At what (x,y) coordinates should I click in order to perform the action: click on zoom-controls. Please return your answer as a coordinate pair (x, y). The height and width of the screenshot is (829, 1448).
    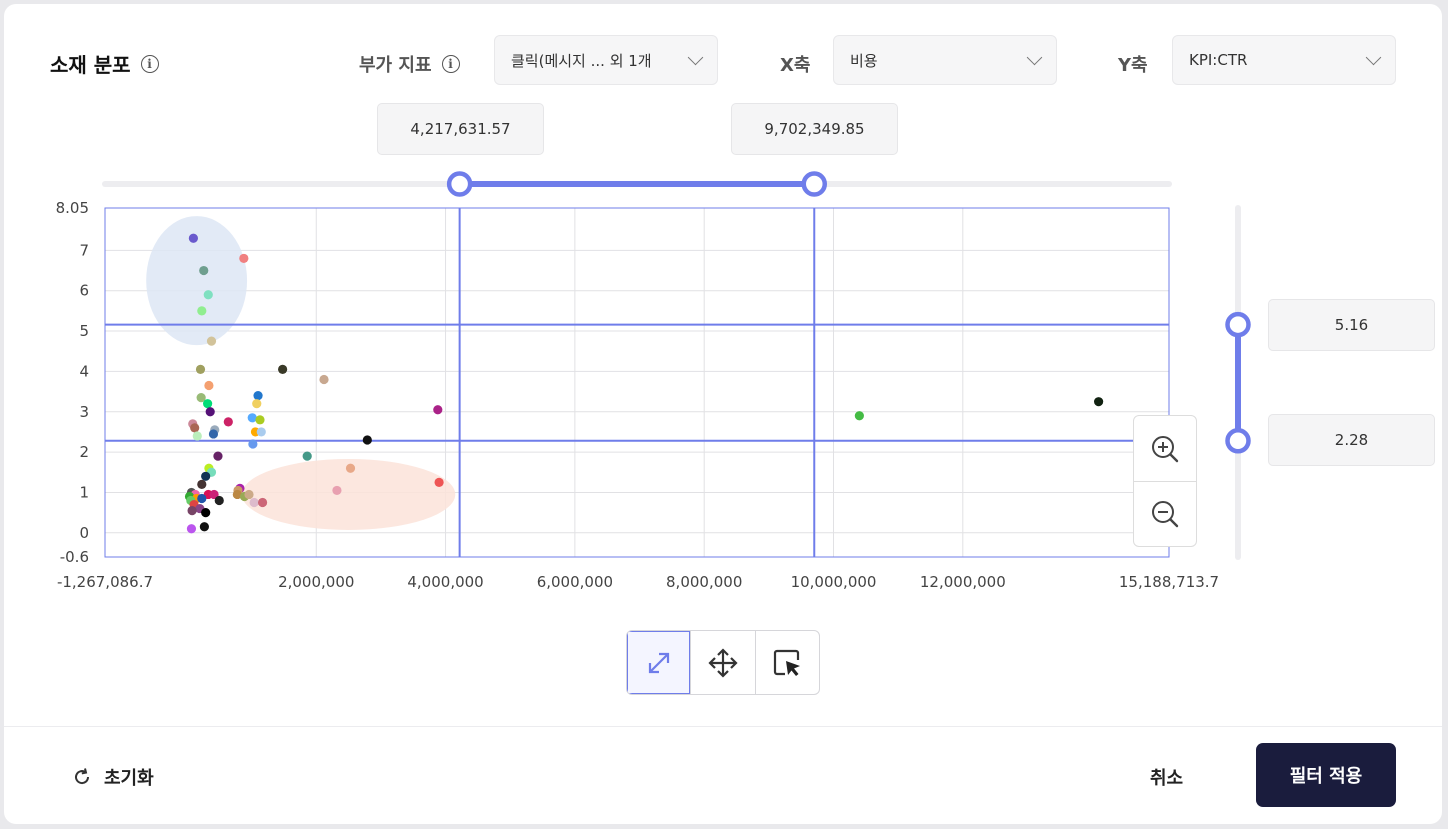
    Looking at the image, I should click on (1165, 481).